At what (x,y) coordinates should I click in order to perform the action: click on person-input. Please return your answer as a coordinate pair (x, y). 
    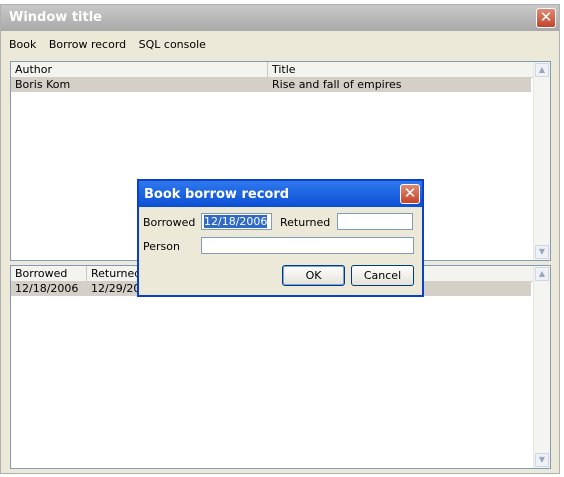
    Looking at the image, I should click on (307, 245).